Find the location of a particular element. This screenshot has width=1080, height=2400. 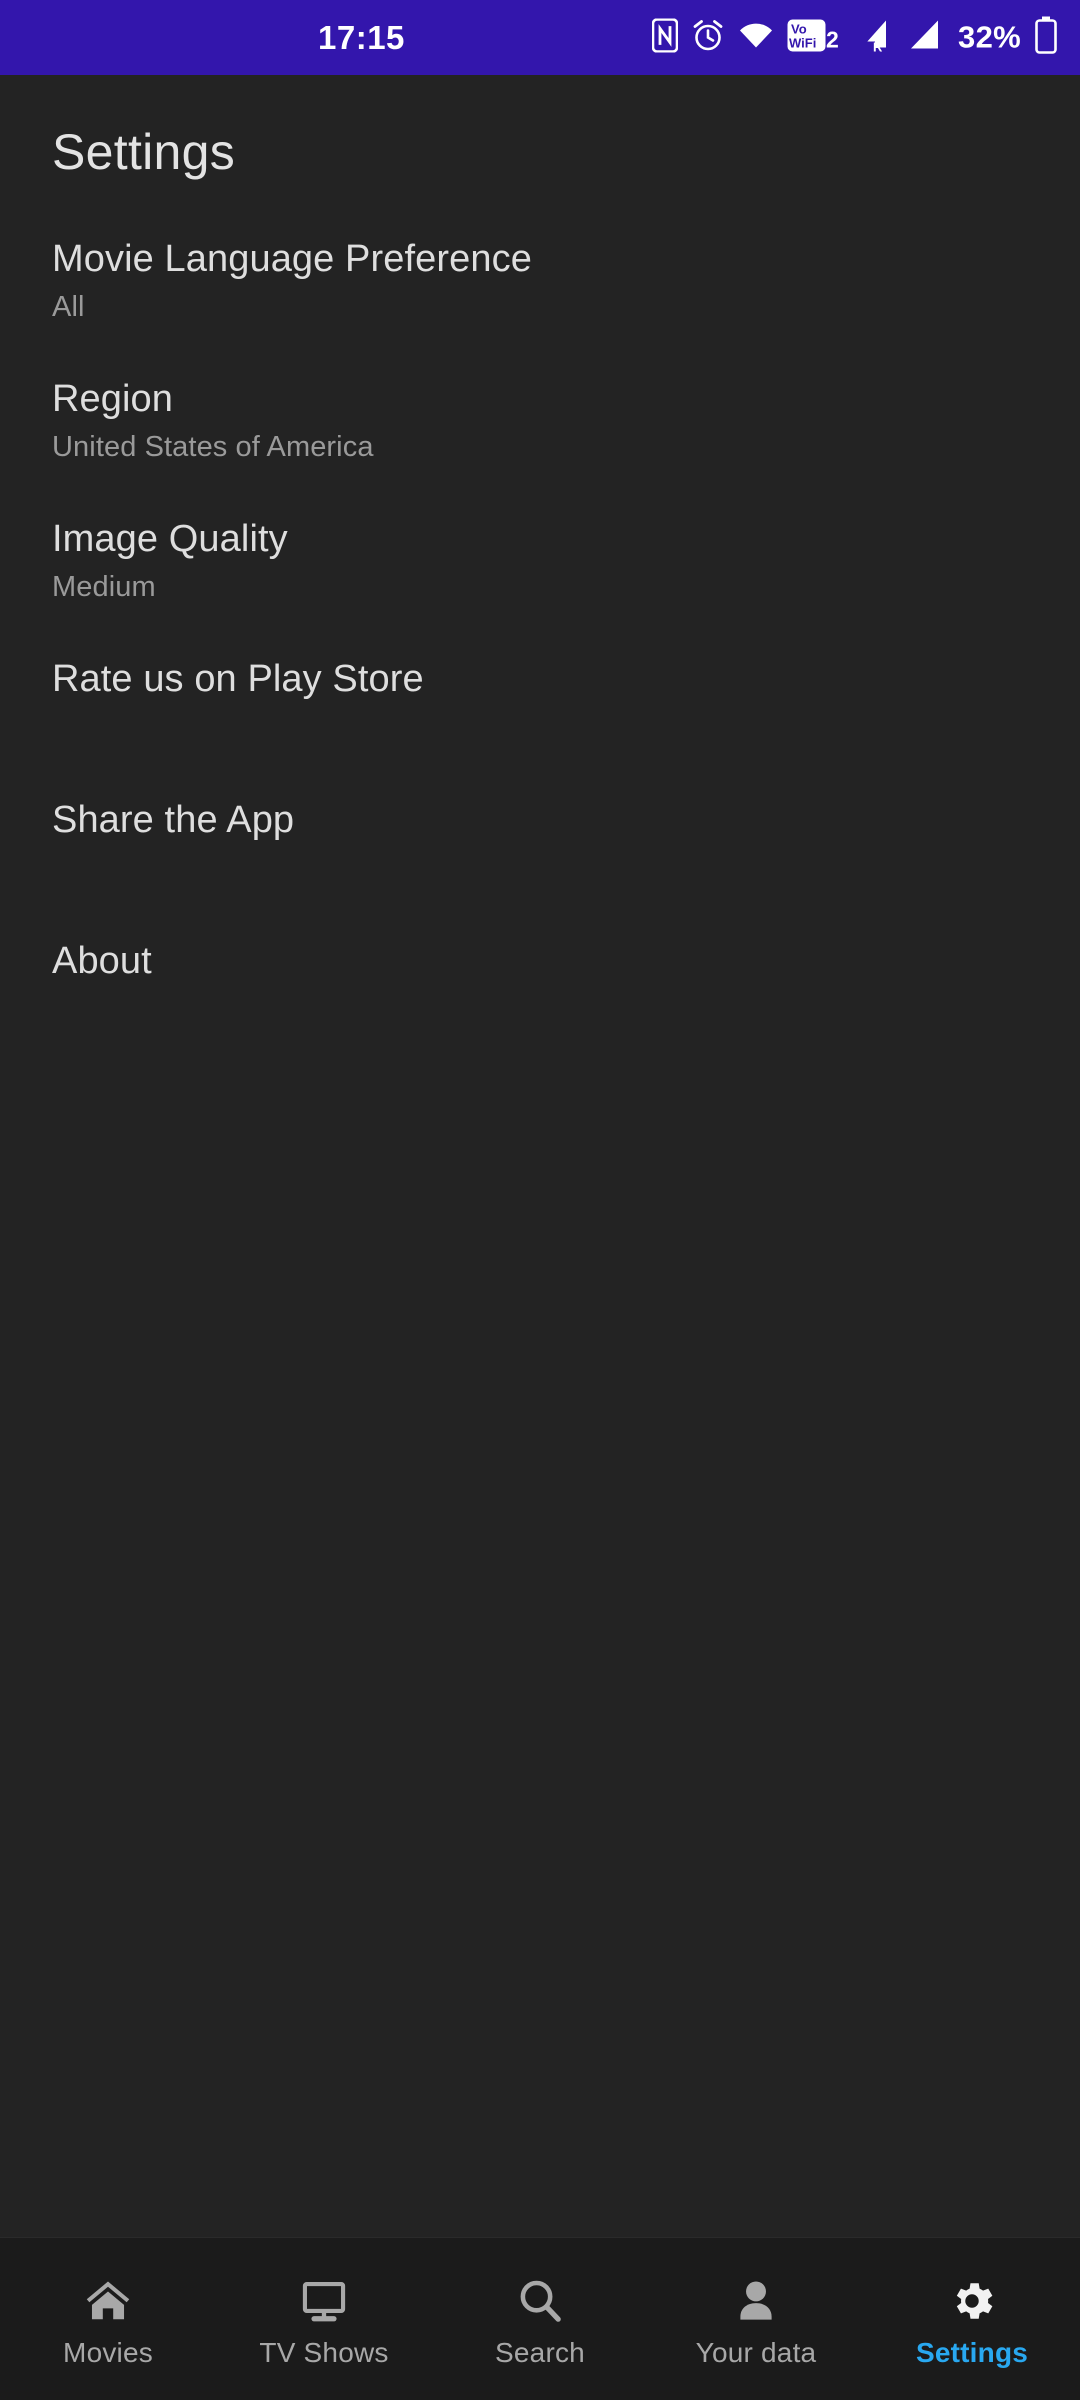

setting-item-share-the-app: Share the App is located at coordinates (540, 862).